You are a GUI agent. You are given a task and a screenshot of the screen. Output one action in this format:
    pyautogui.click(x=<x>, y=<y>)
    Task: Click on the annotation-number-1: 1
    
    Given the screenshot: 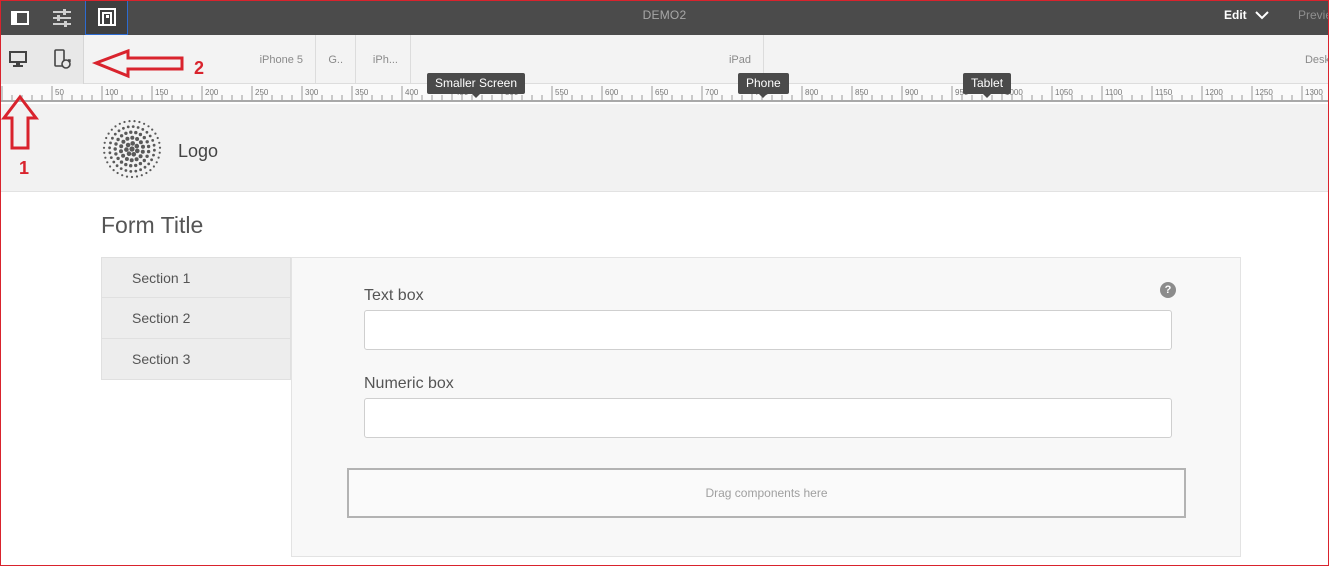 What is the action you would take?
    pyautogui.click(x=24, y=168)
    